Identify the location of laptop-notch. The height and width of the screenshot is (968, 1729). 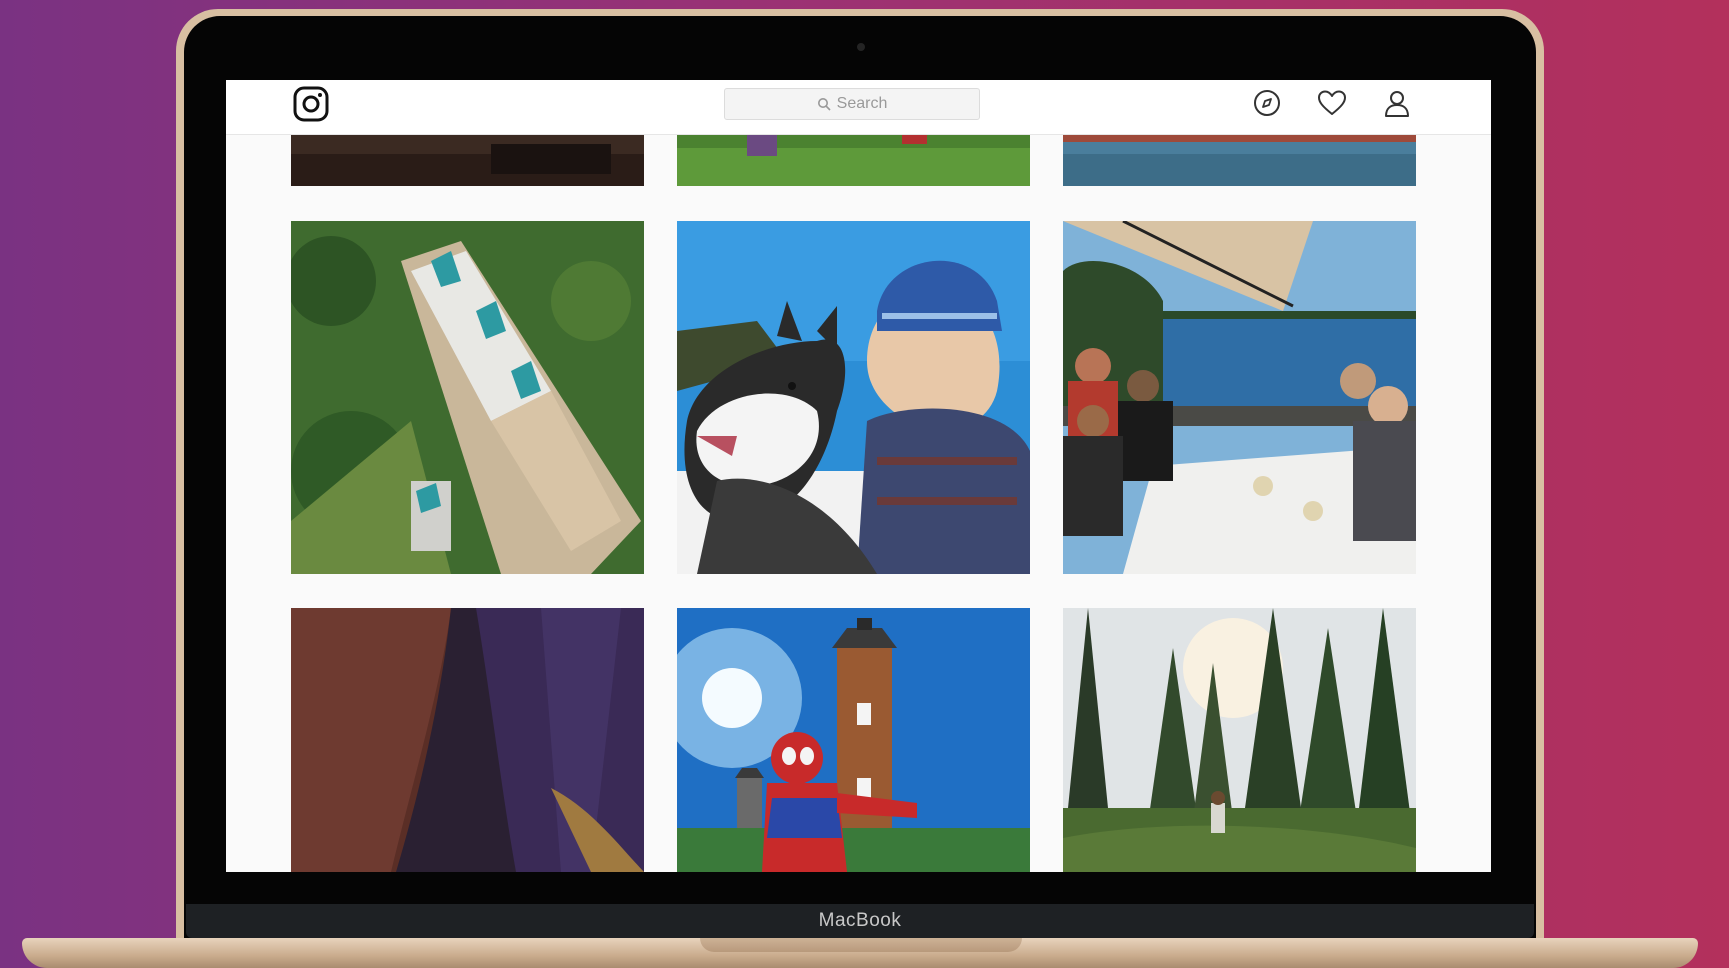
(861, 945).